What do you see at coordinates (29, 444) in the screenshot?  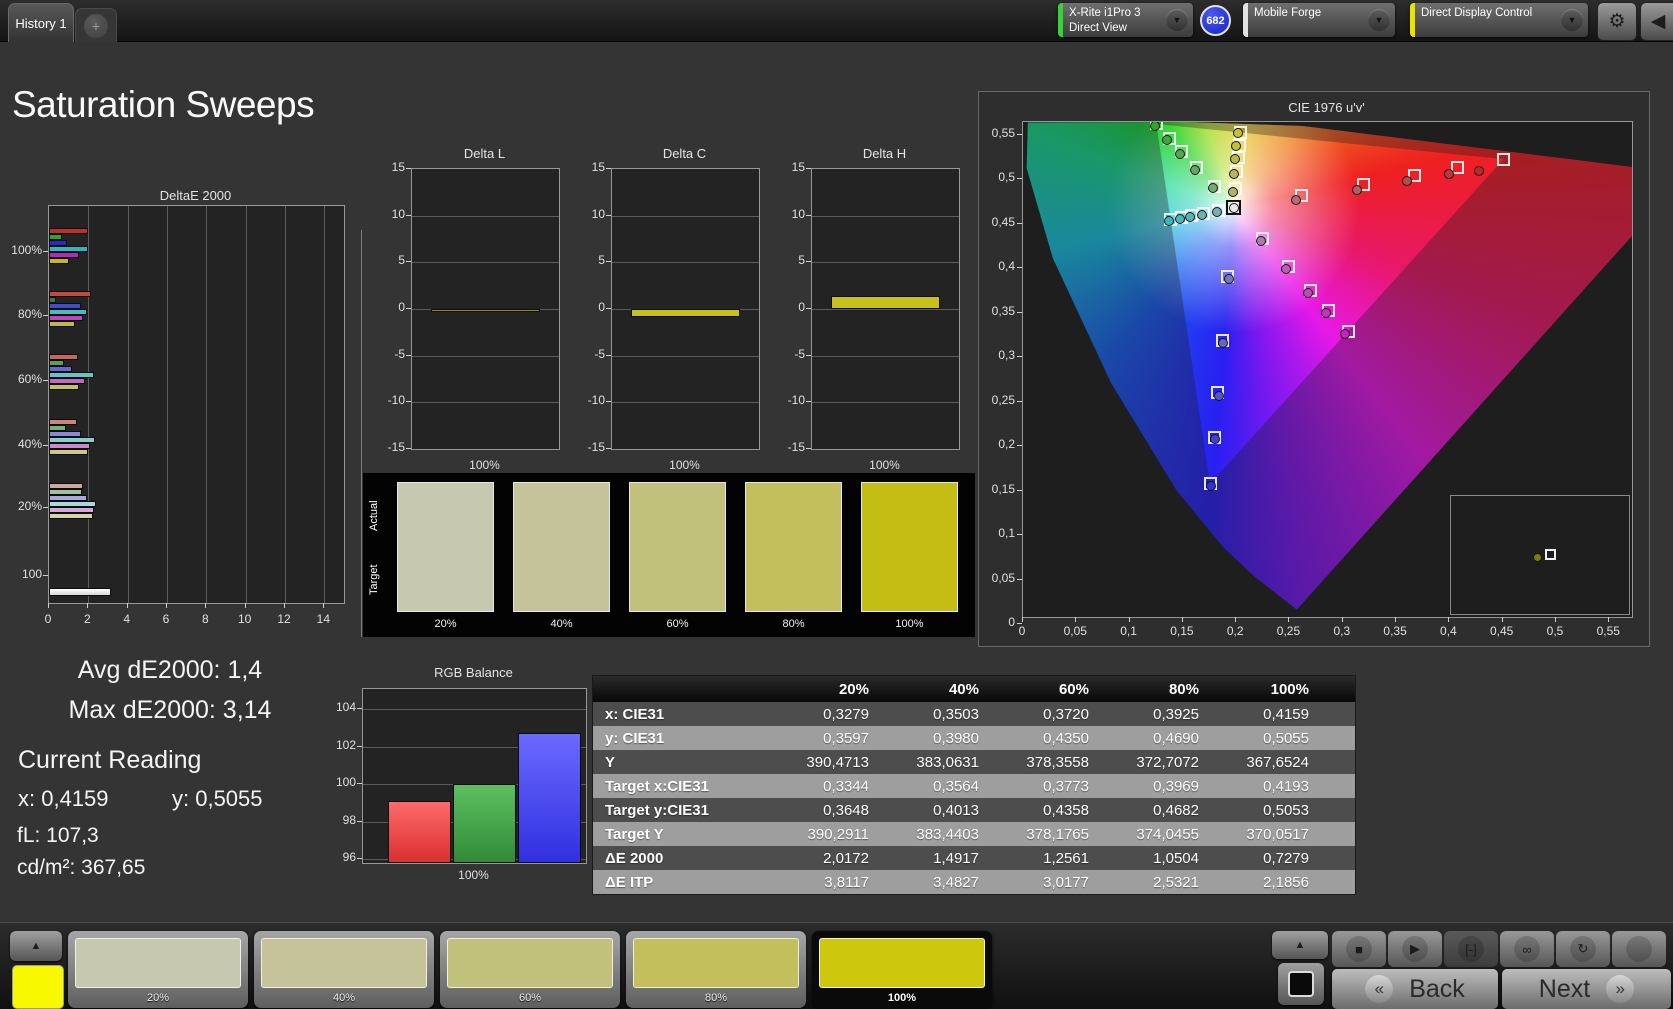 I see `deltae2000-y-label: 40%` at bounding box center [29, 444].